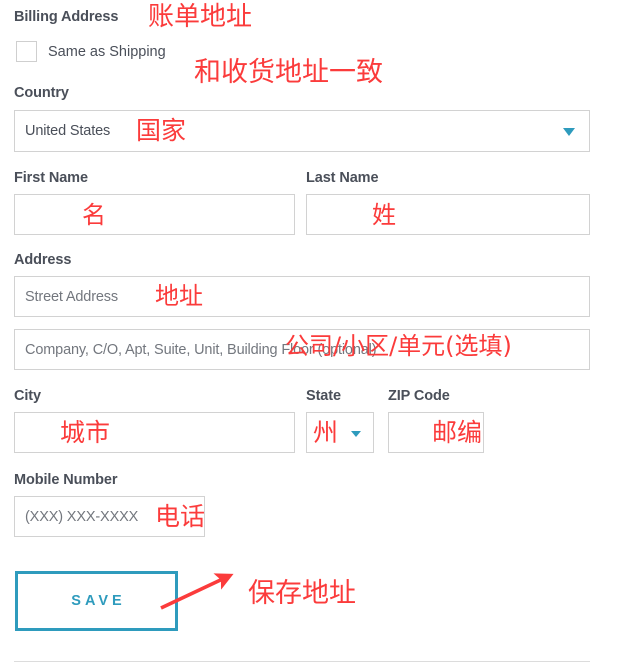  I want to click on save-button: SAVE, so click(96, 601).